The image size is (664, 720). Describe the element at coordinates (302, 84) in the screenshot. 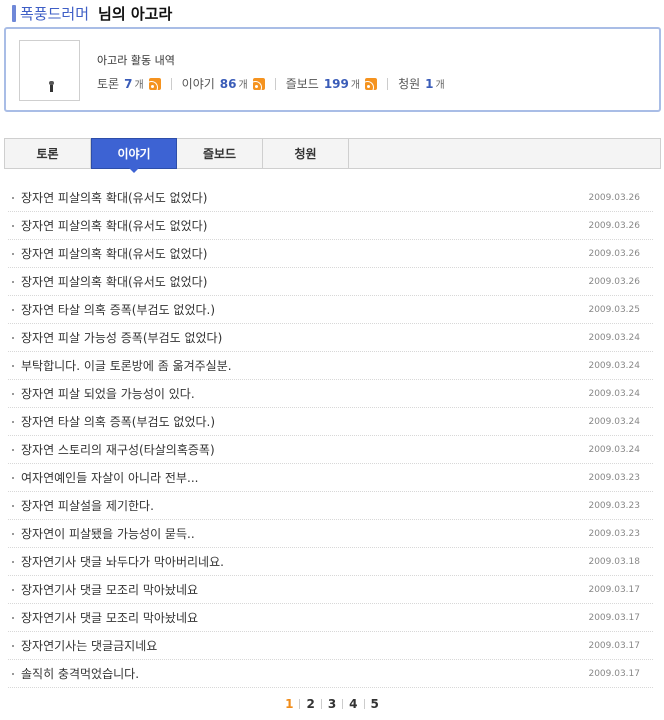

I see `stat-label: 즐보드` at that location.